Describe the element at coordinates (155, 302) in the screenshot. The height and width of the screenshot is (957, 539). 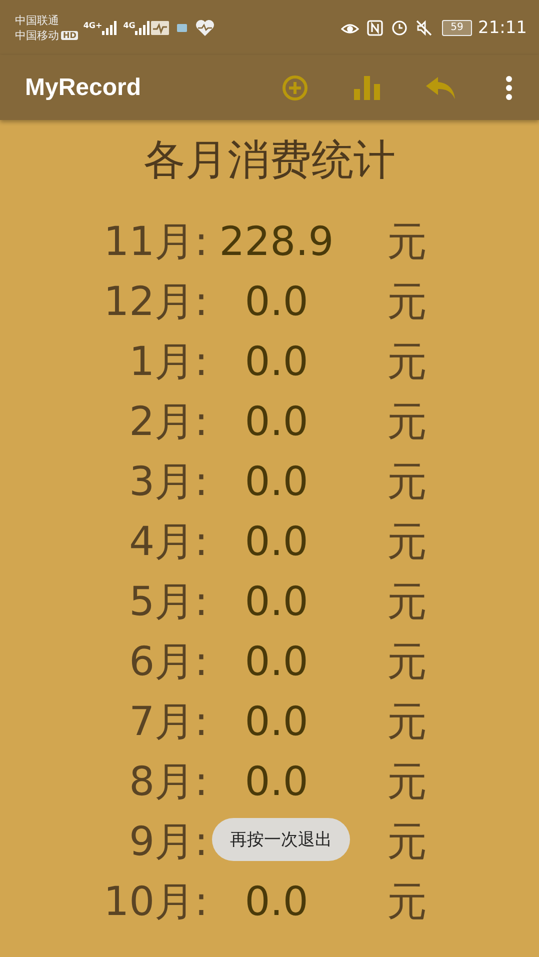
I see `month-label: 12月:` at that location.